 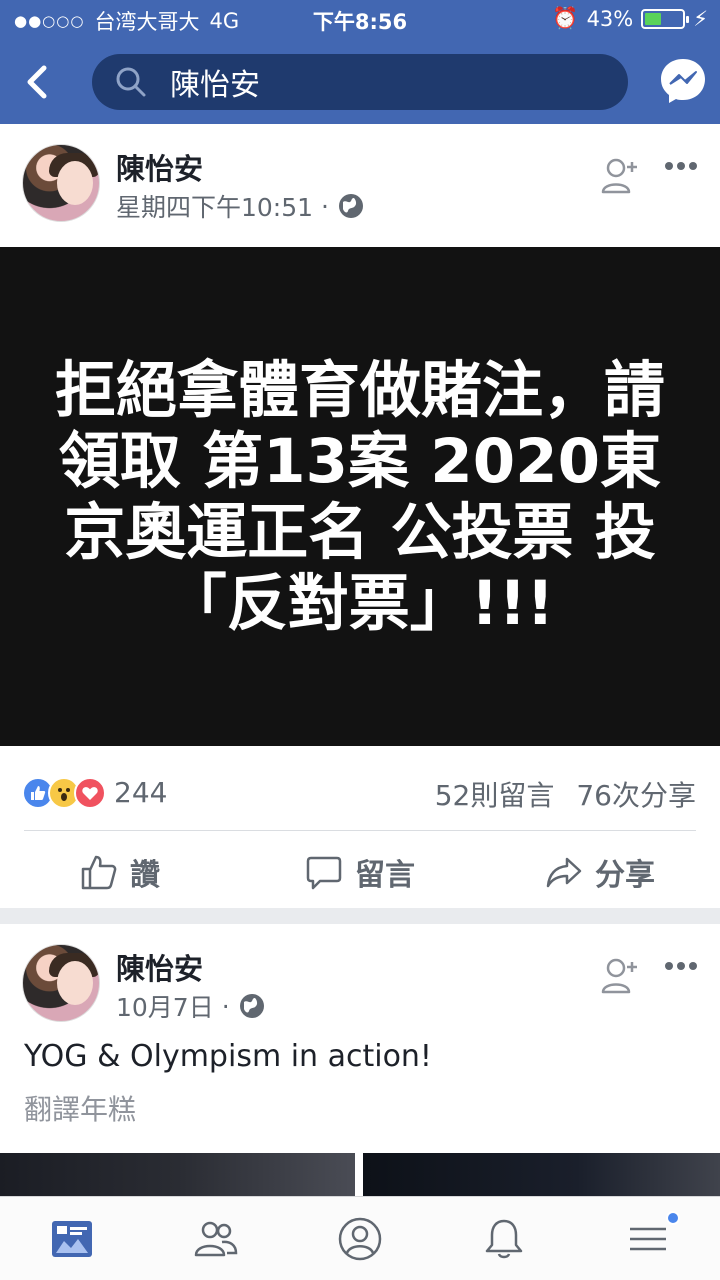 I want to click on tab-profile, so click(x=360, y=1238).